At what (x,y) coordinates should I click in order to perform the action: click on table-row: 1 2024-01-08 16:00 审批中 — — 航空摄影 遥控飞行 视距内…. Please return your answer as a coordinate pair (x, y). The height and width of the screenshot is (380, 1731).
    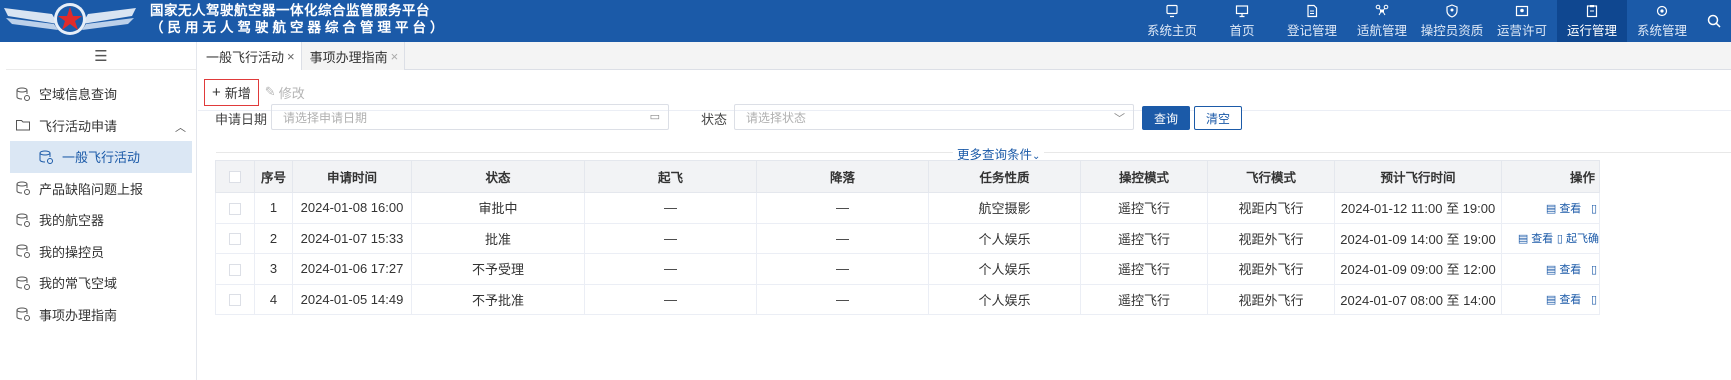
    Looking at the image, I should click on (907, 208).